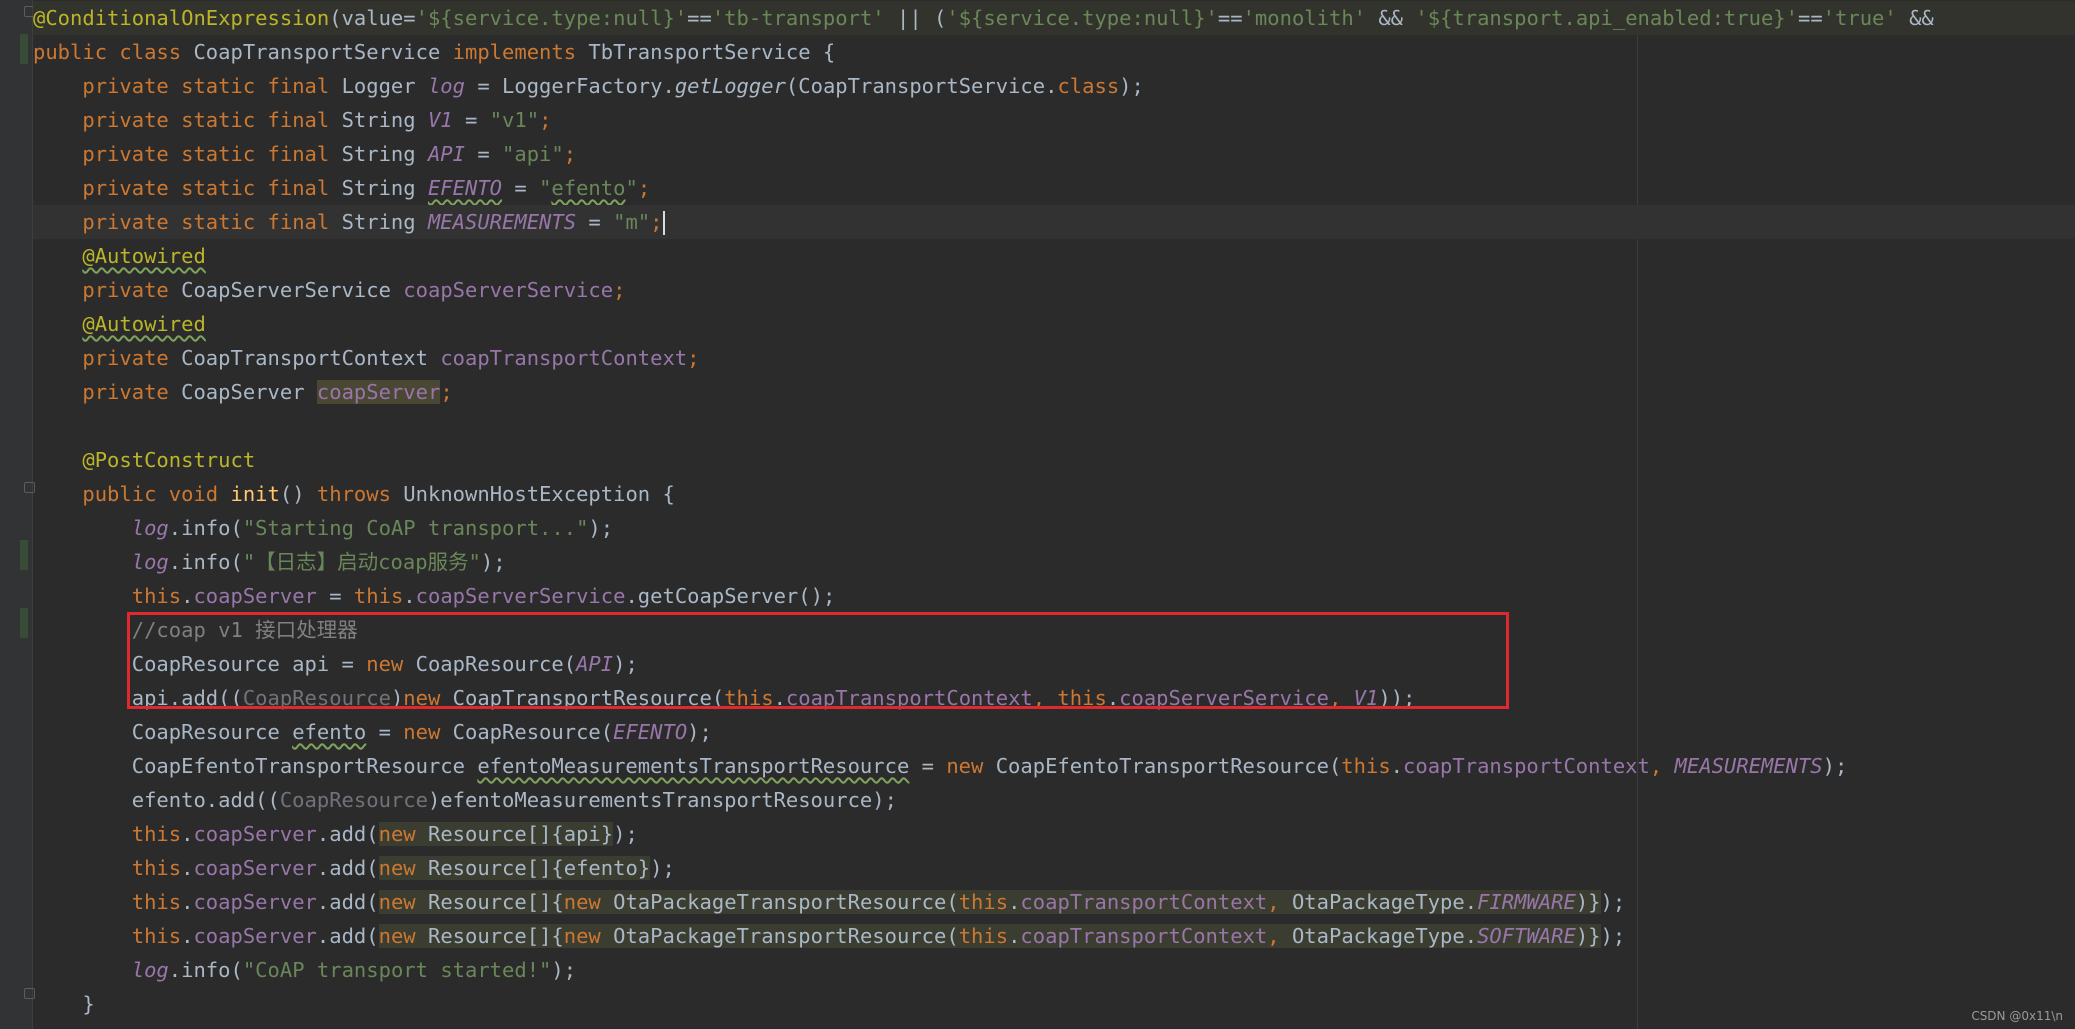 The width and height of the screenshot is (2075, 1029). What do you see at coordinates (205, 970) in the screenshot?
I see `code-token: .info(` at bounding box center [205, 970].